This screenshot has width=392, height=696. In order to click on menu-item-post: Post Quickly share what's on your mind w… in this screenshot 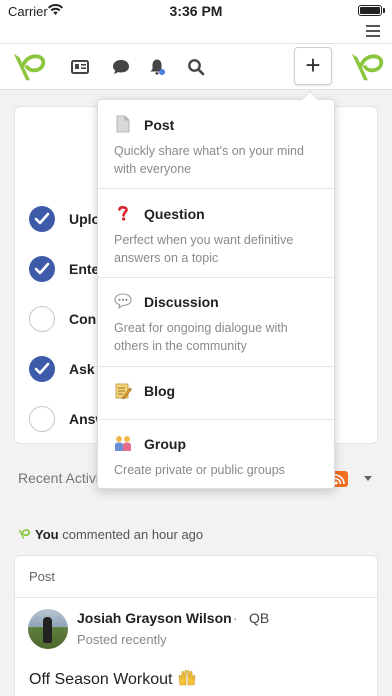, I will do `click(216, 144)`.